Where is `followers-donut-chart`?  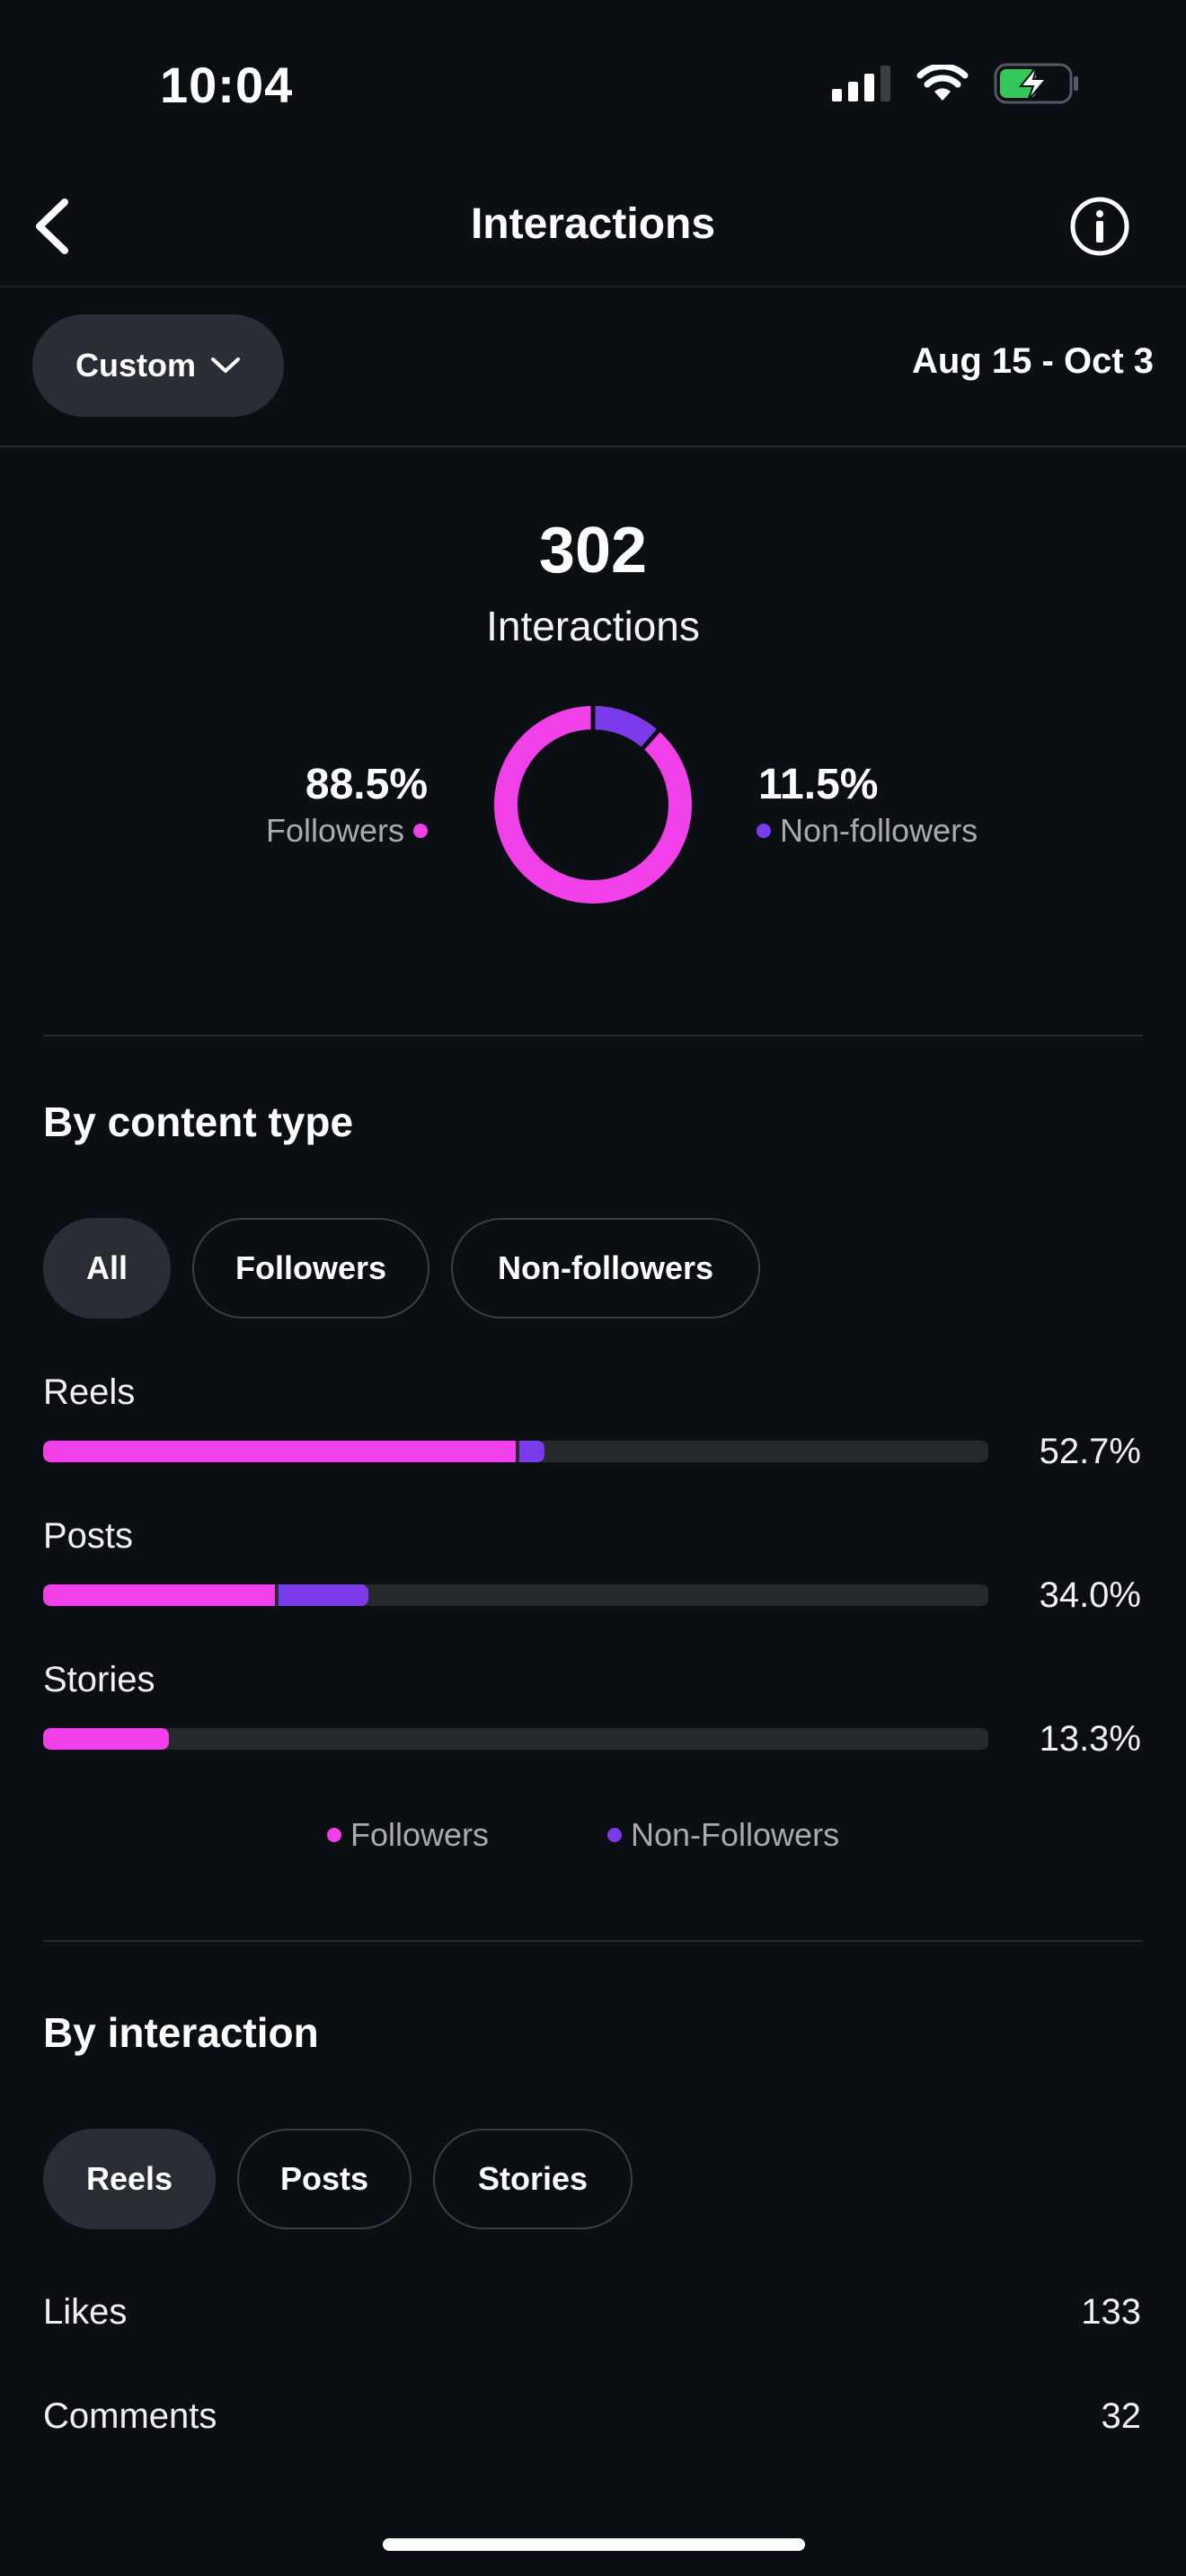 followers-donut-chart is located at coordinates (593, 804).